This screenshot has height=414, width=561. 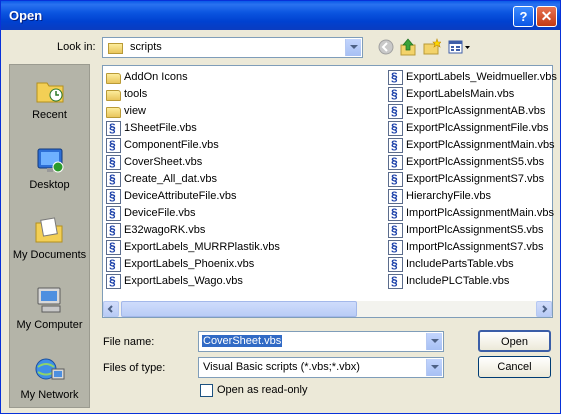 I want to click on place-label: My Network, so click(x=49, y=395).